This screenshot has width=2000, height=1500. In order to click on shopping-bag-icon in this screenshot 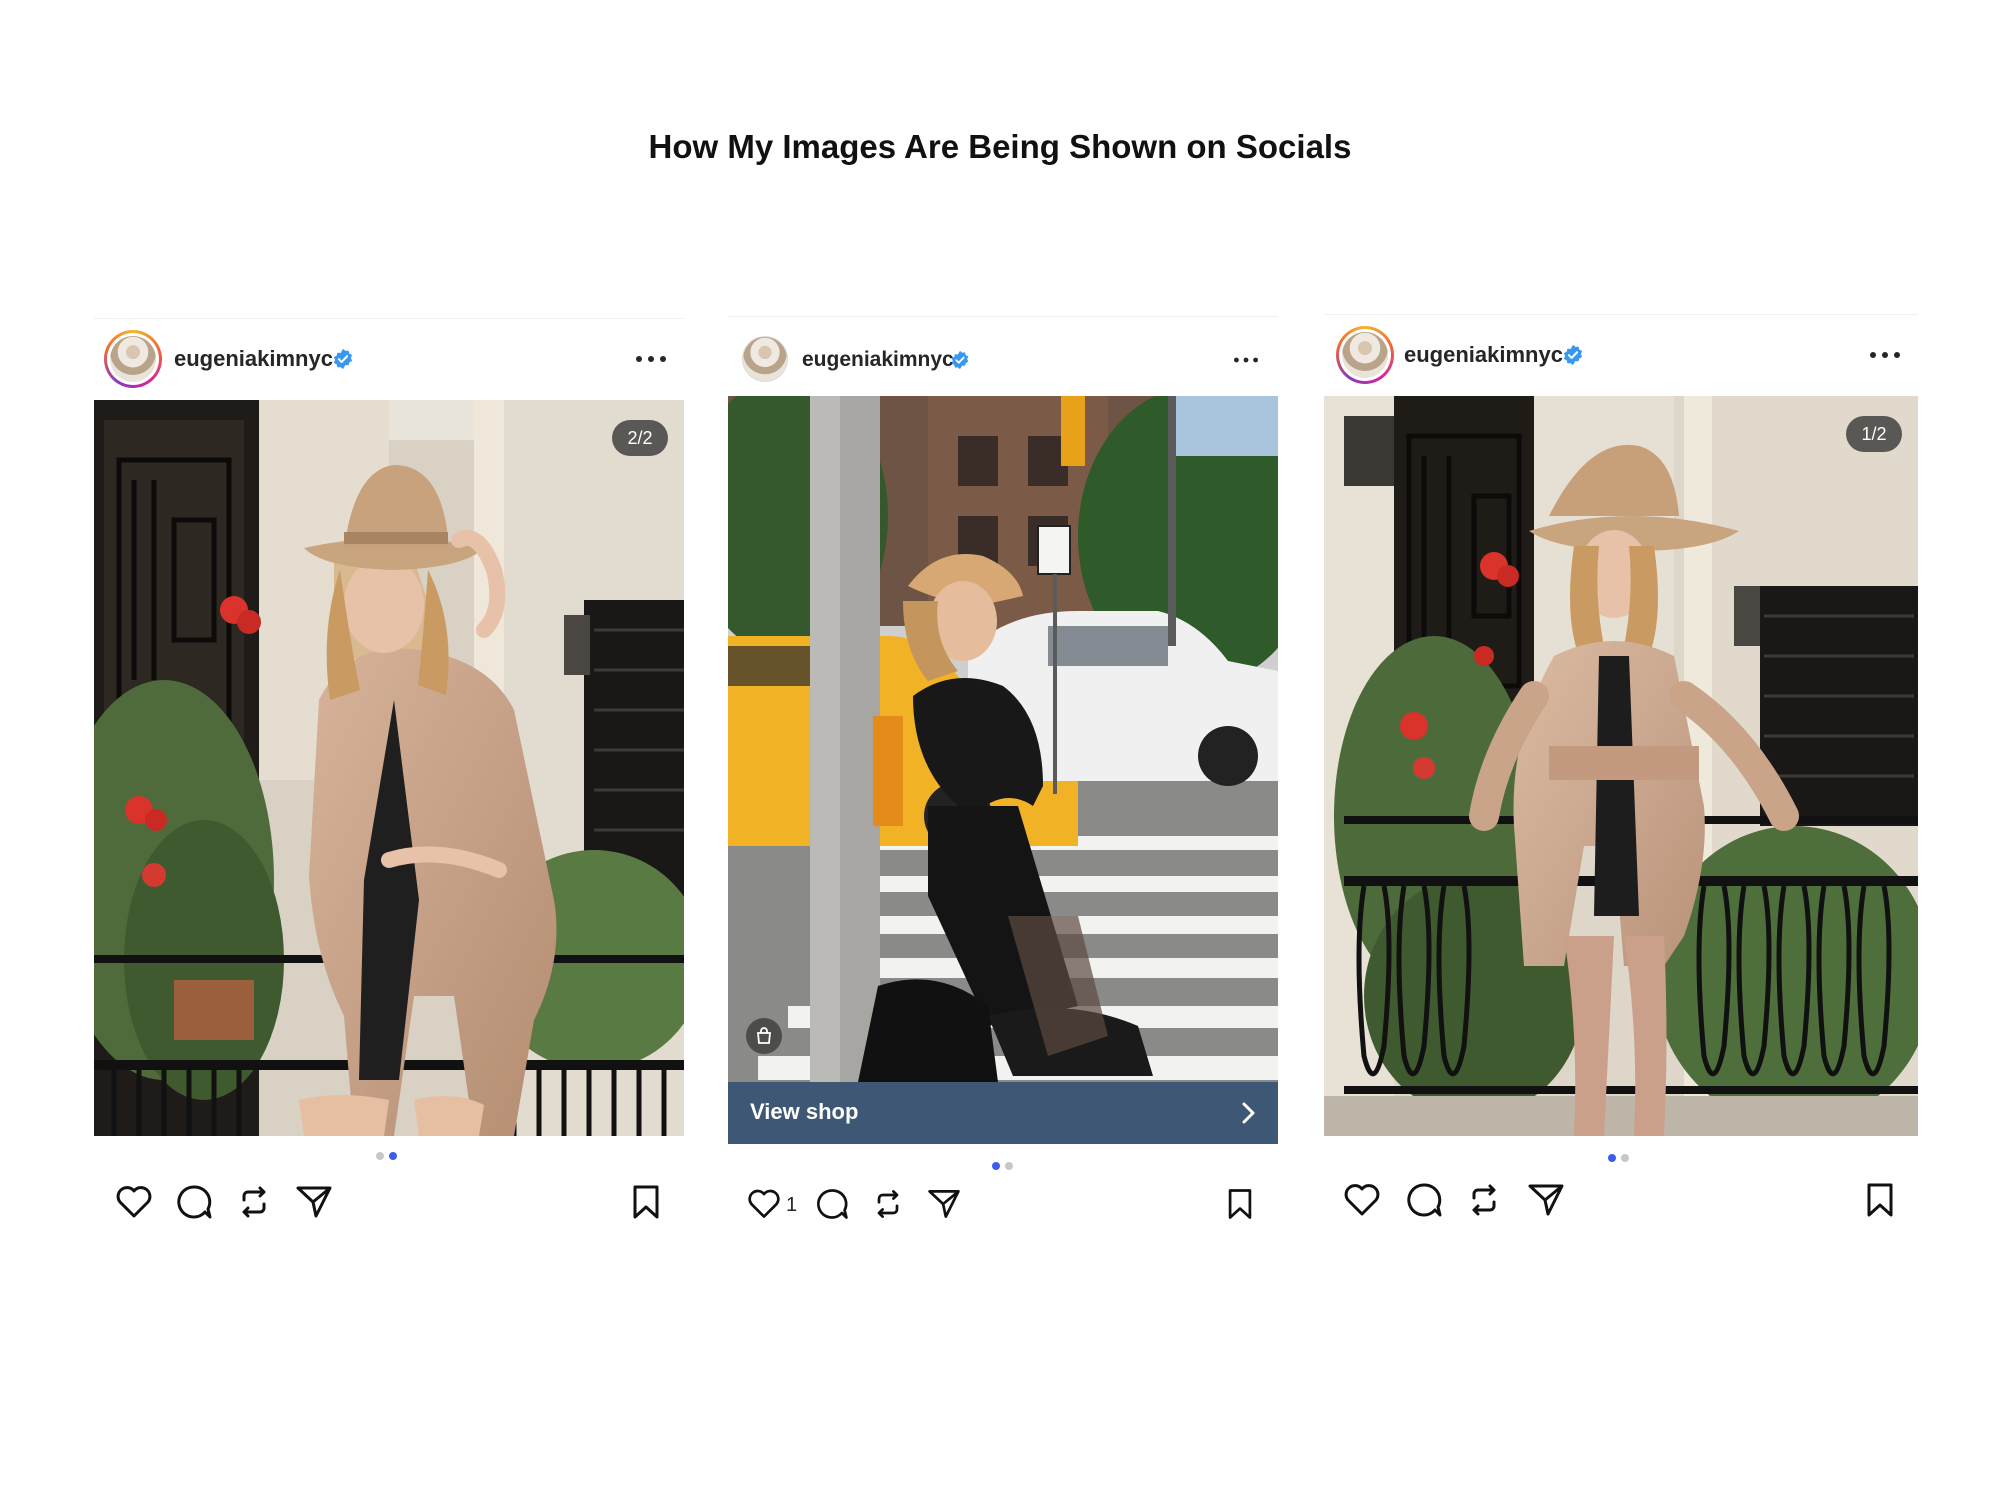, I will do `click(764, 1036)`.